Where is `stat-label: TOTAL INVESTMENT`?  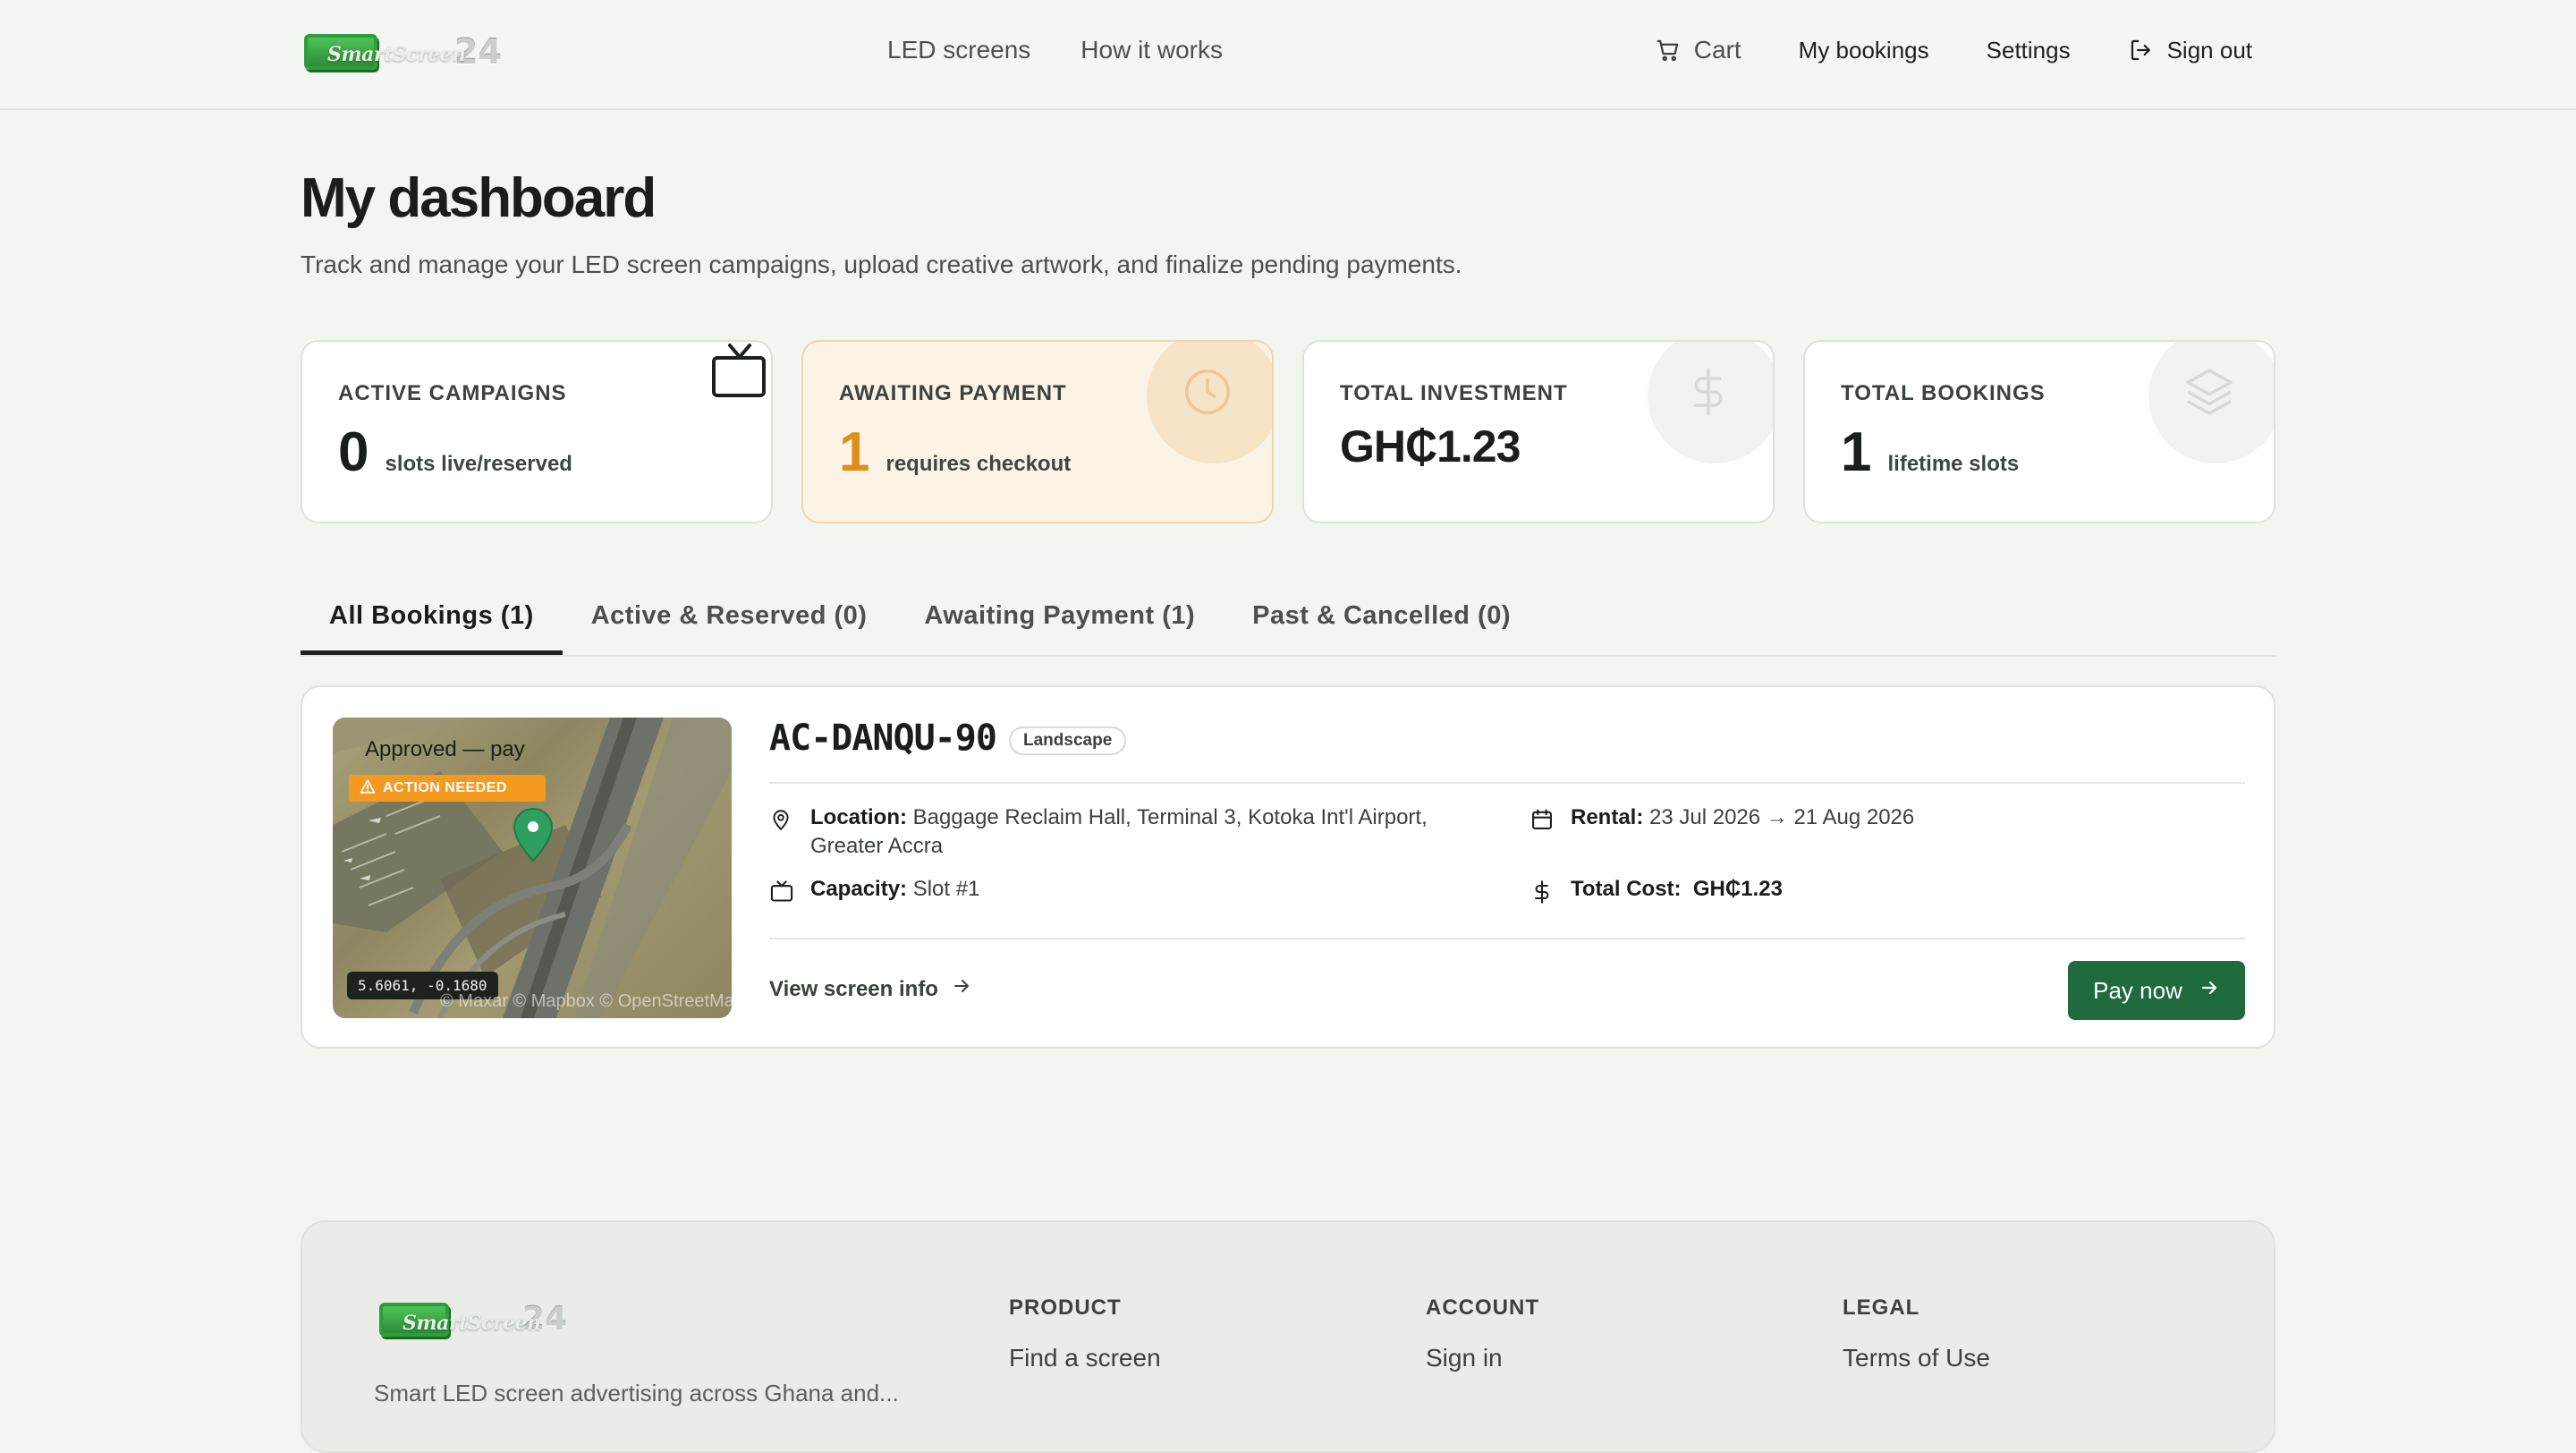
stat-label: TOTAL INVESTMENT is located at coordinates (1454, 393).